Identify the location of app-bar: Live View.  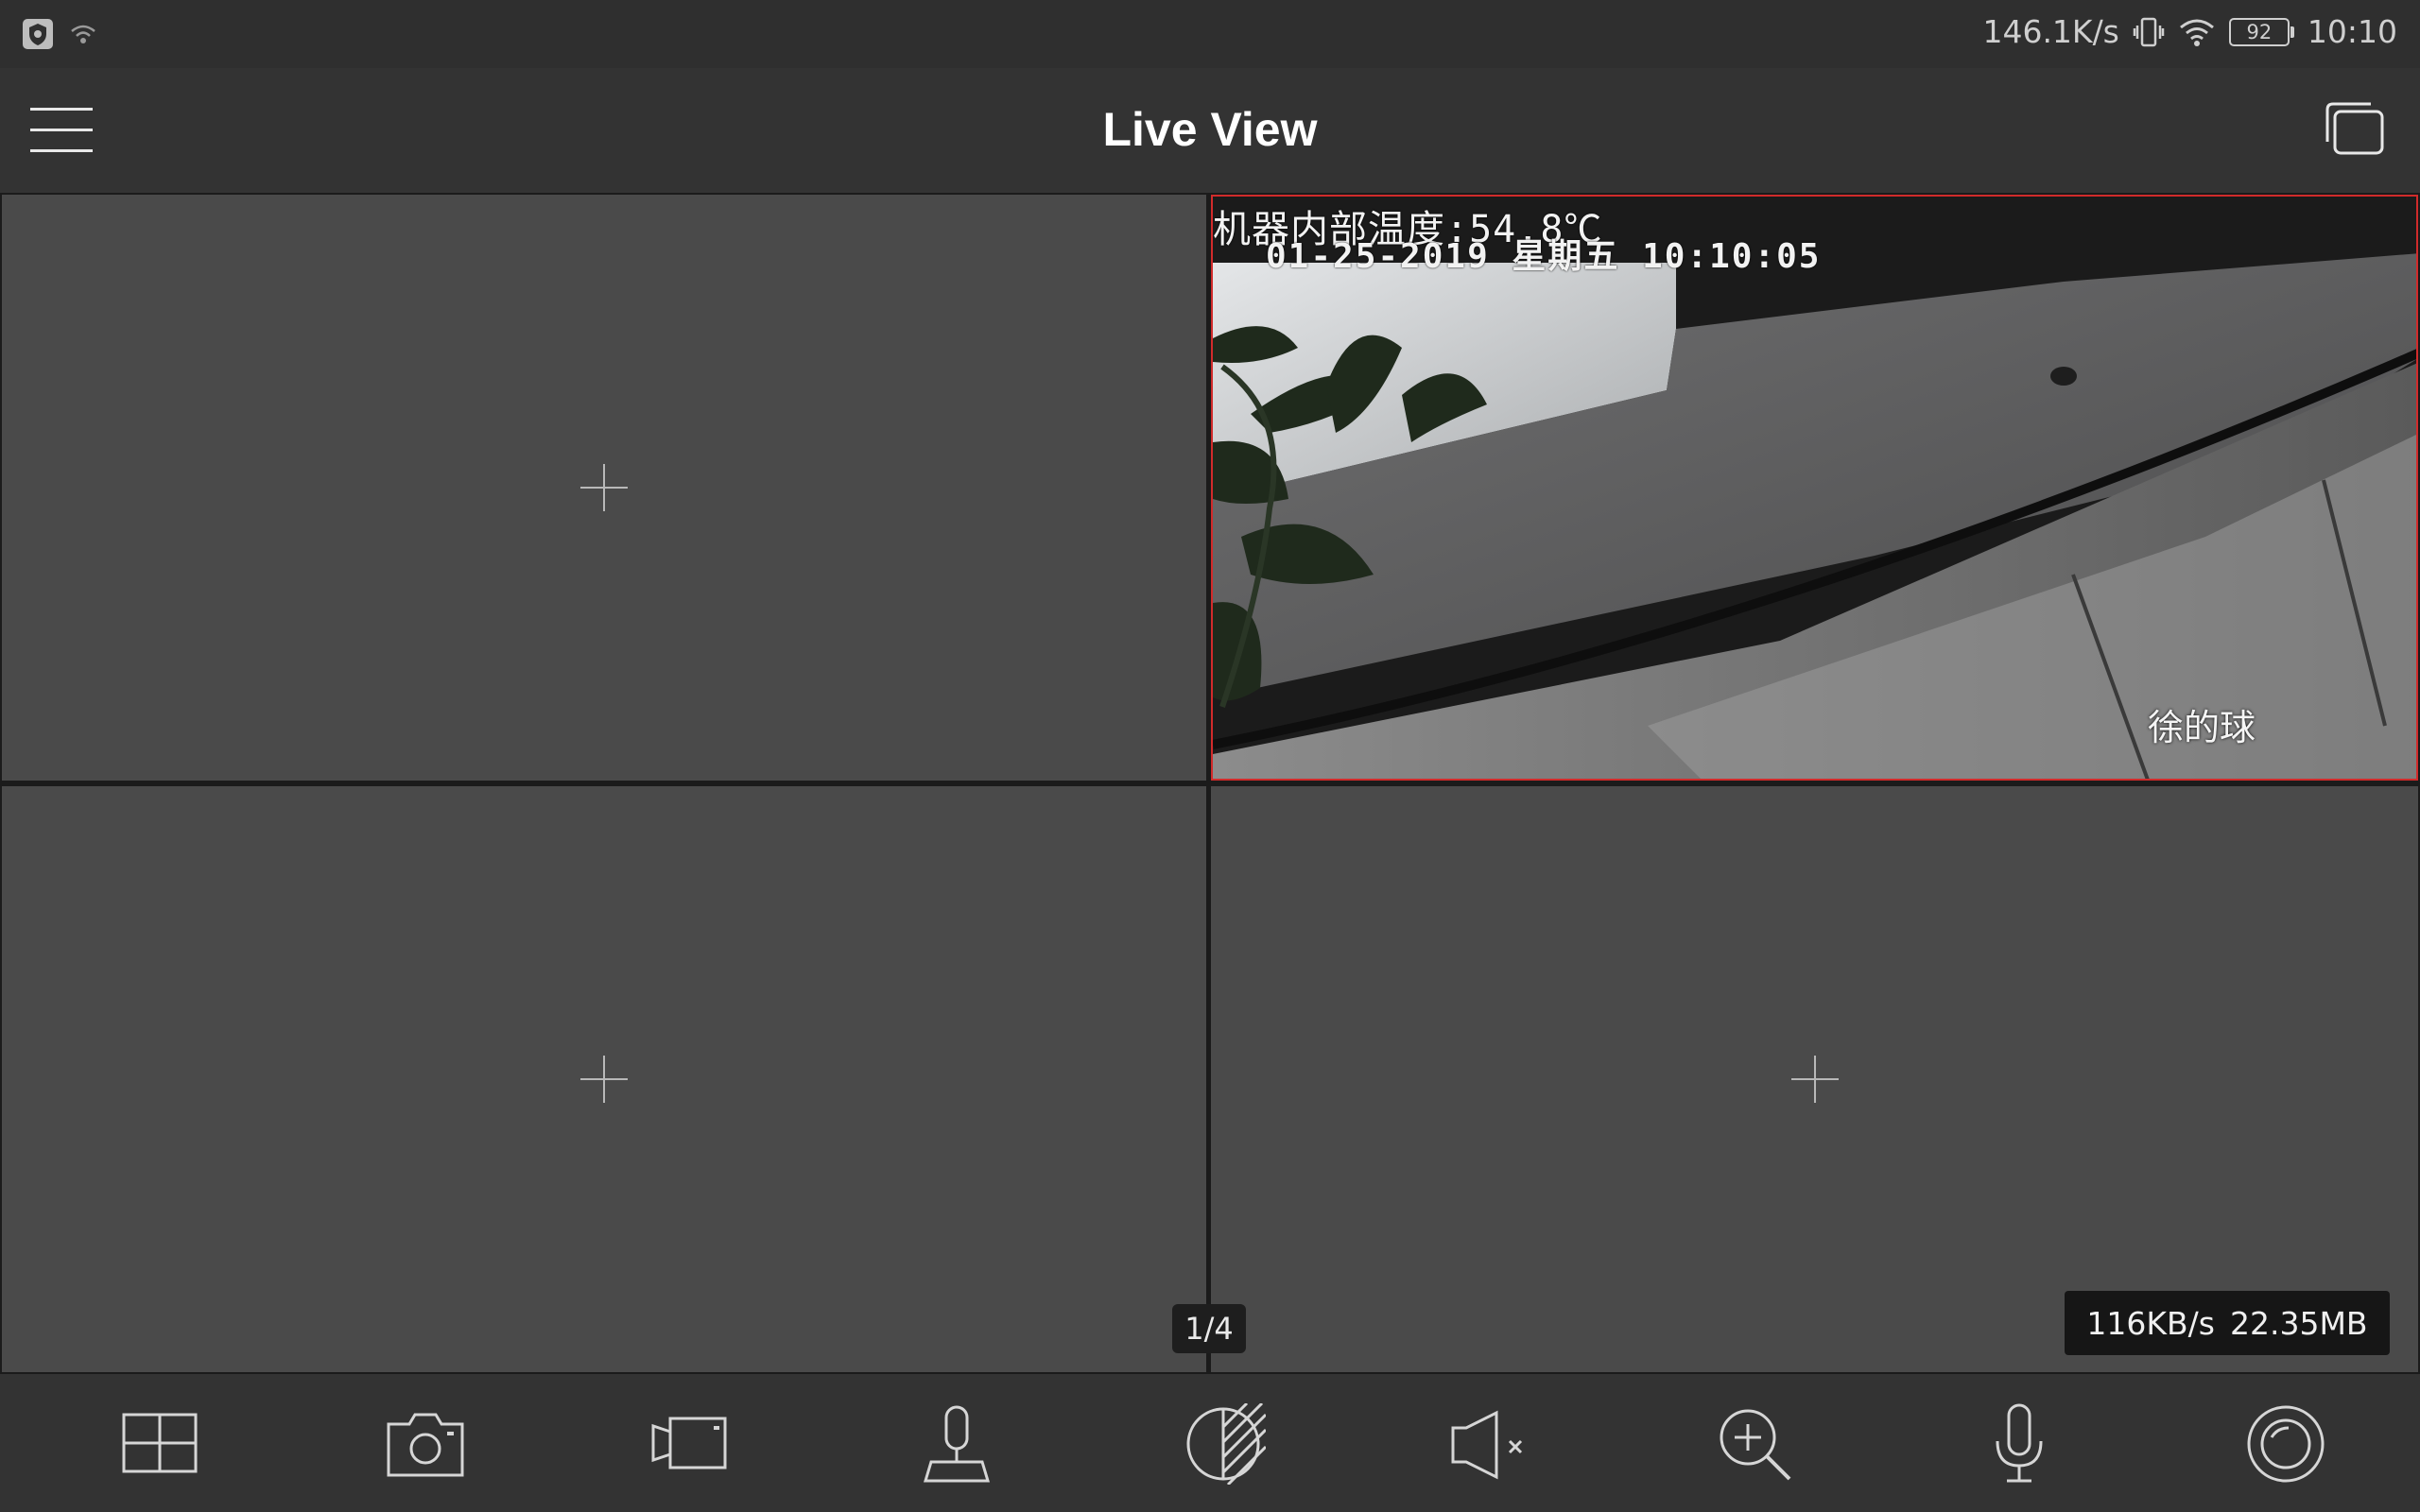
(1210, 130).